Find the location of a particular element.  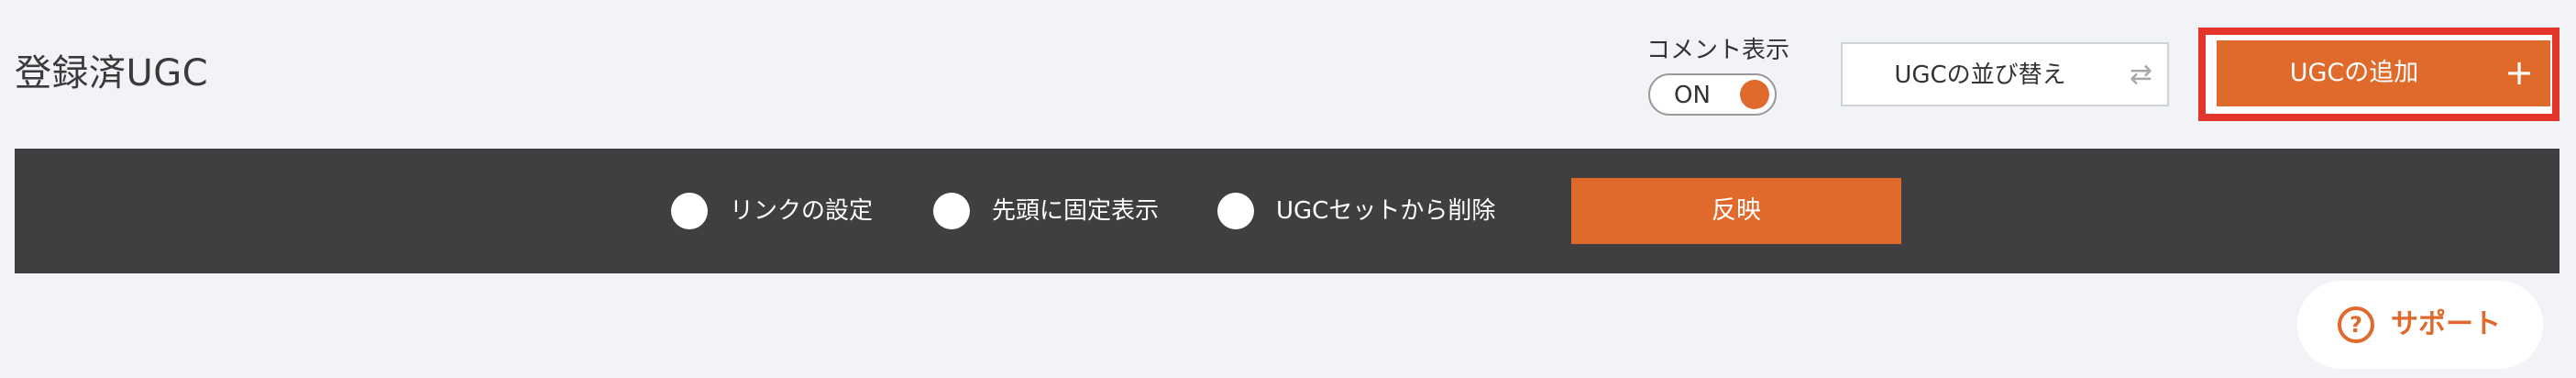

comment-toggle-group: コメント表示 ON is located at coordinates (1720, 76).